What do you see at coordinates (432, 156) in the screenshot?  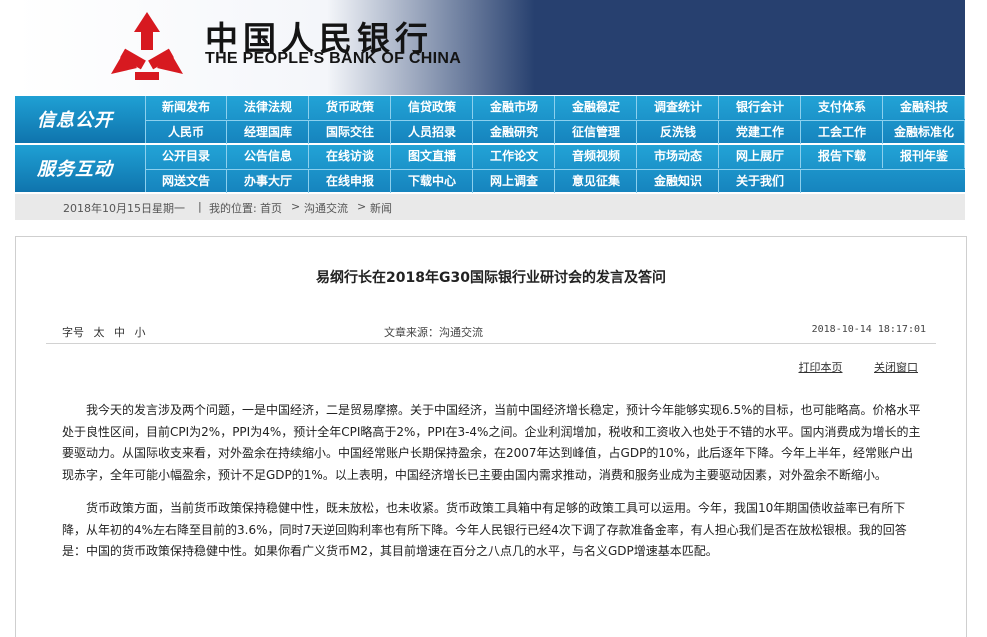 I see `nav-item: 图文直播` at bounding box center [432, 156].